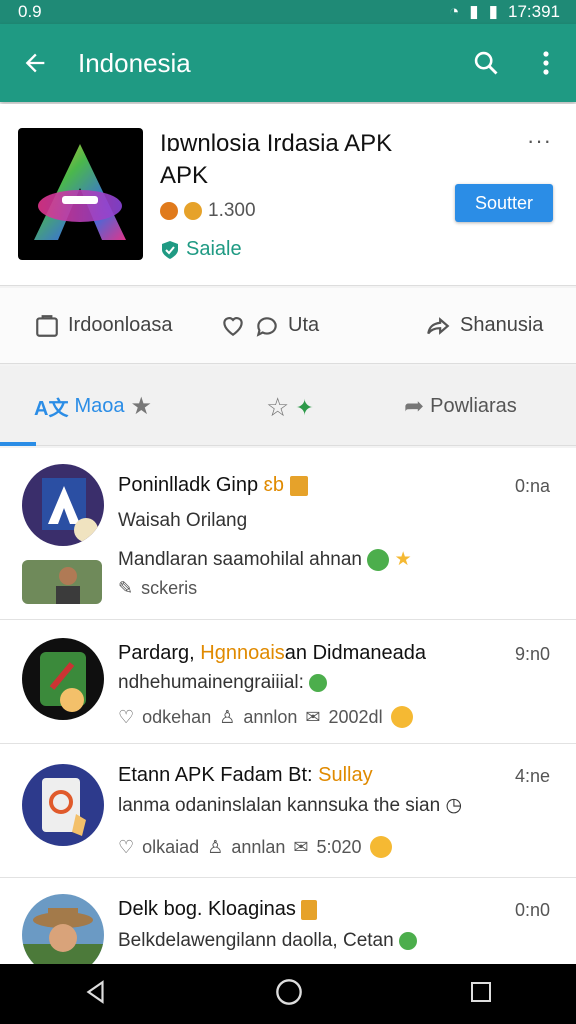 The width and height of the screenshot is (576, 1024). Describe the element at coordinates (305, 160) in the screenshot. I see `app-title: Iɒwnlosia Irdasia APK APK` at that location.